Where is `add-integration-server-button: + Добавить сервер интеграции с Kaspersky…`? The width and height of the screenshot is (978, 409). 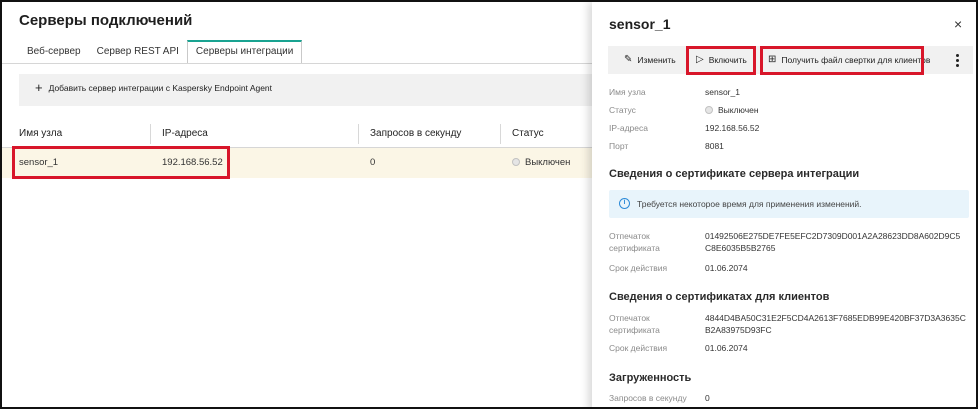
add-integration-server-button: + Добавить сервер интеграции с Kaspersky… is located at coordinates (154, 87).